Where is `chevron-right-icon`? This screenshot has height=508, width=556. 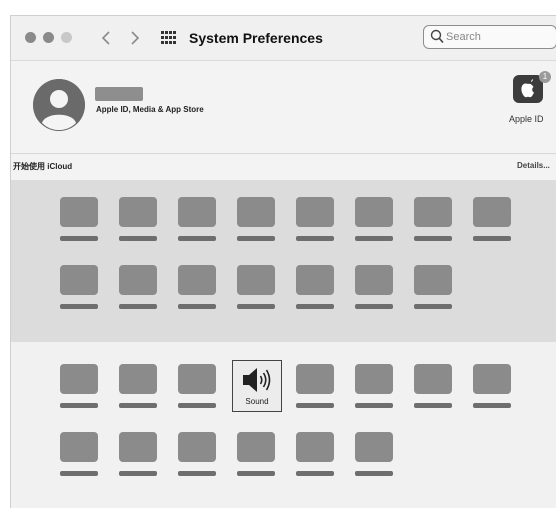 chevron-right-icon is located at coordinates (135, 38).